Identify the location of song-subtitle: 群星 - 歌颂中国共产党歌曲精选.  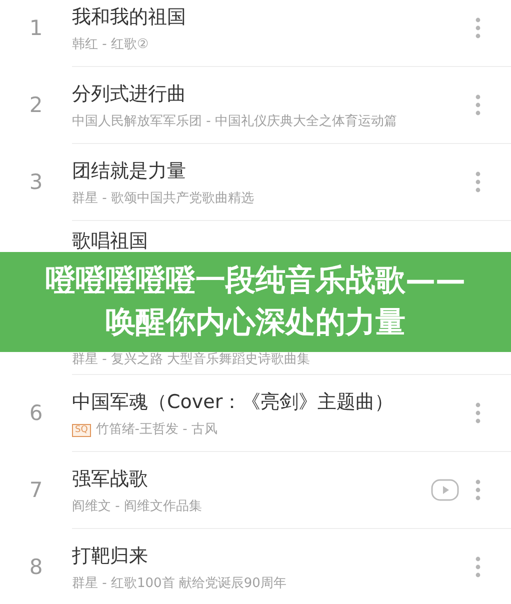
(163, 199).